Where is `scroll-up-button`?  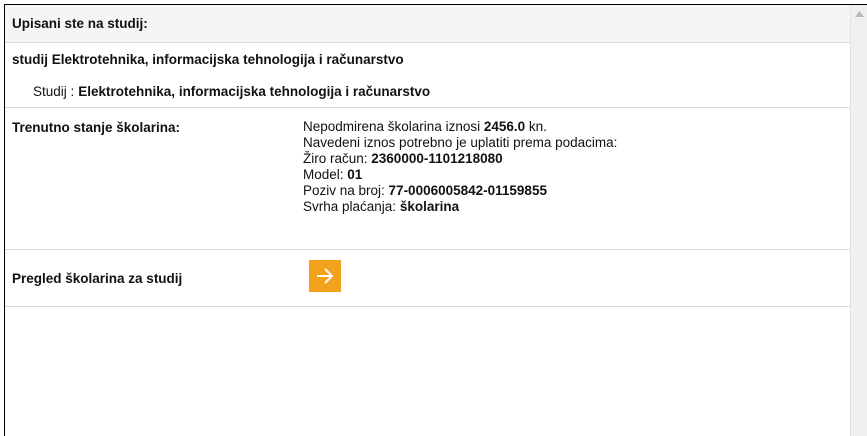
scroll-up-button is located at coordinates (859, 13).